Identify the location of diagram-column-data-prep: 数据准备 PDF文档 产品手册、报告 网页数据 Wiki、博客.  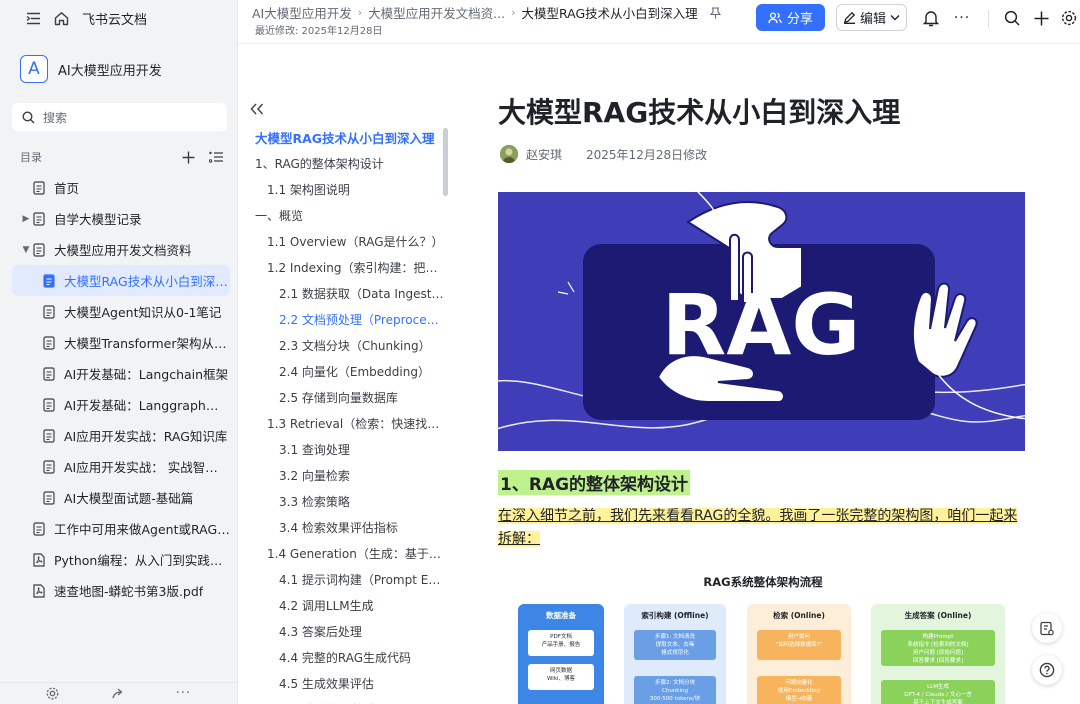
(561, 654).